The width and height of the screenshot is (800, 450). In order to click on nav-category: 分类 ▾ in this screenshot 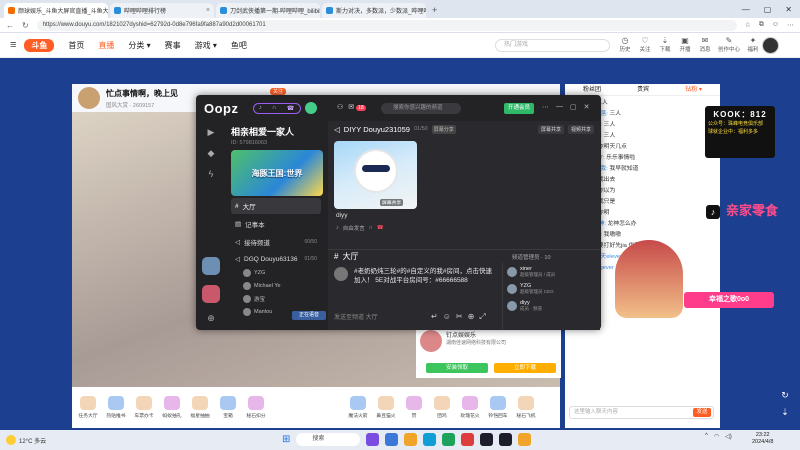, I will do `click(139, 45)`.